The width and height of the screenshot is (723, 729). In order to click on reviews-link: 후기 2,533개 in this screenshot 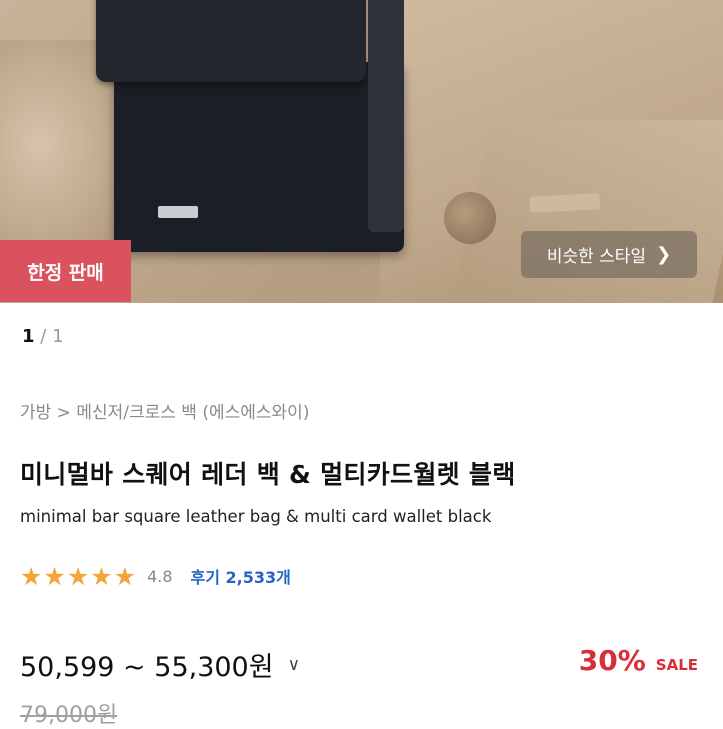, I will do `click(241, 576)`.